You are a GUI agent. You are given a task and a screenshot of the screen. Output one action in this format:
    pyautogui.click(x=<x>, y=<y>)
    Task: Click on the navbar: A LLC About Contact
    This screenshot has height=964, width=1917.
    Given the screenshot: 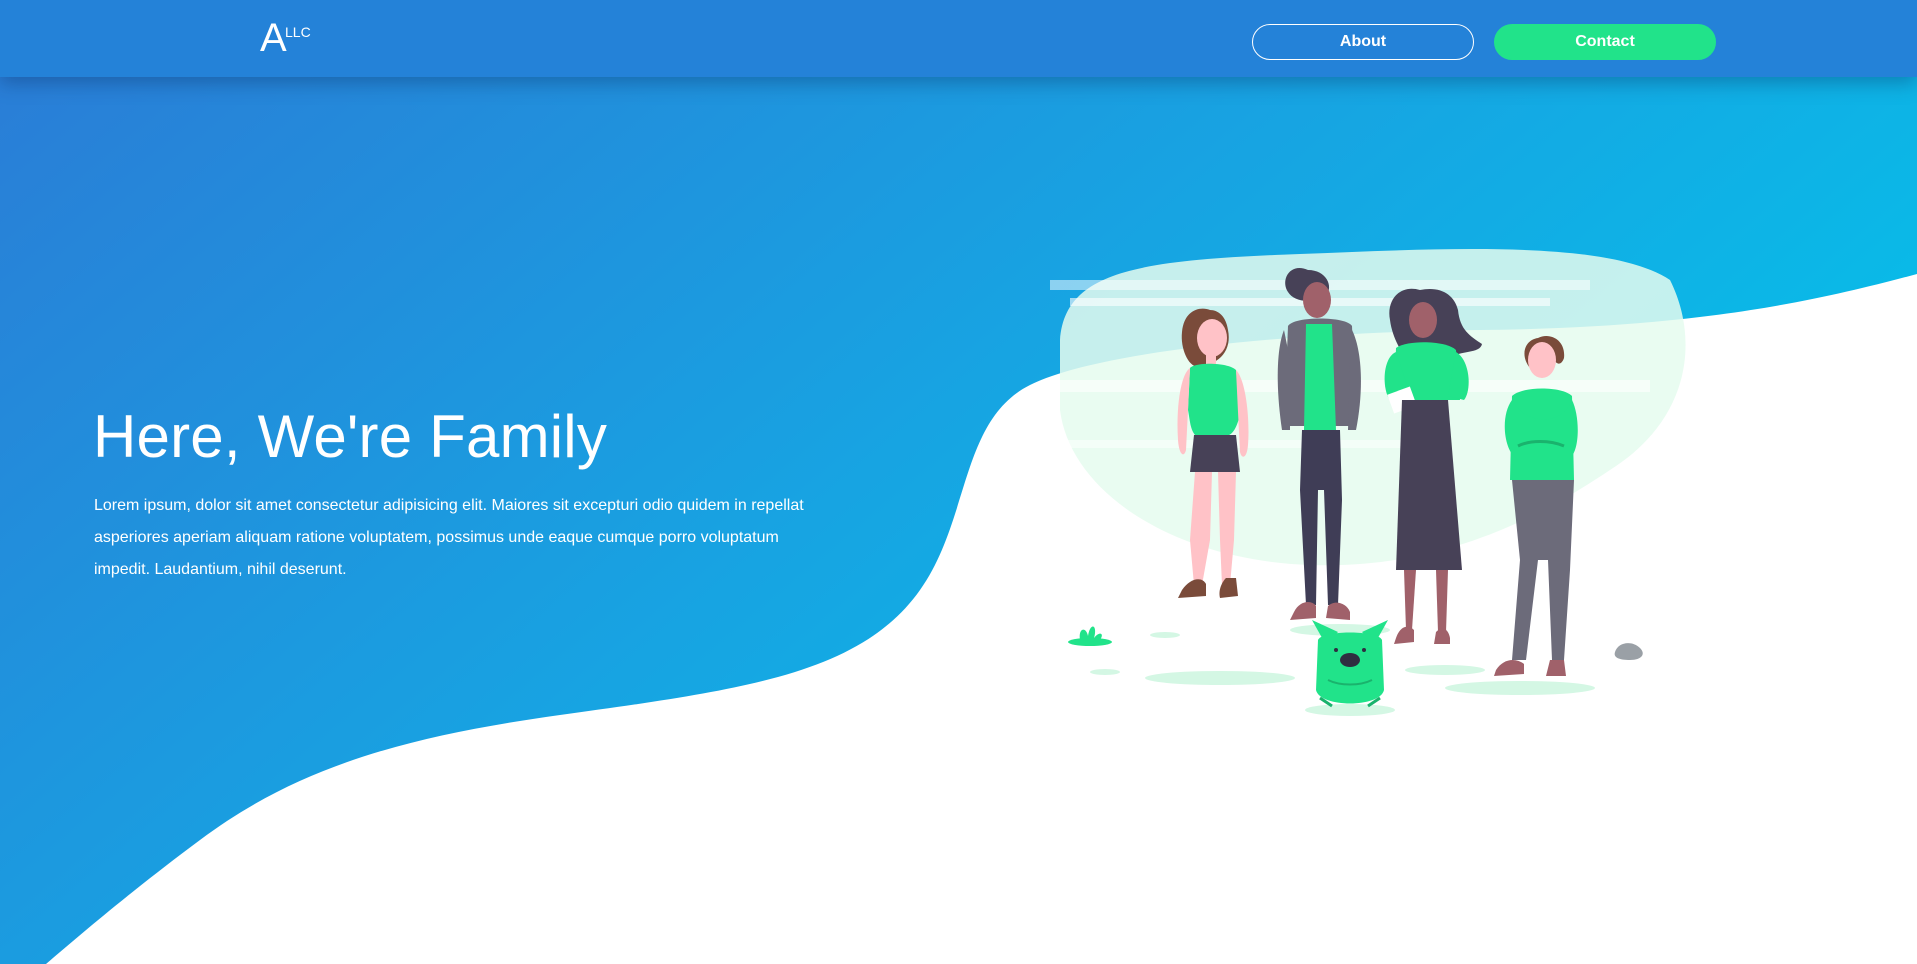 What is the action you would take?
    pyautogui.click(x=958, y=38)
    